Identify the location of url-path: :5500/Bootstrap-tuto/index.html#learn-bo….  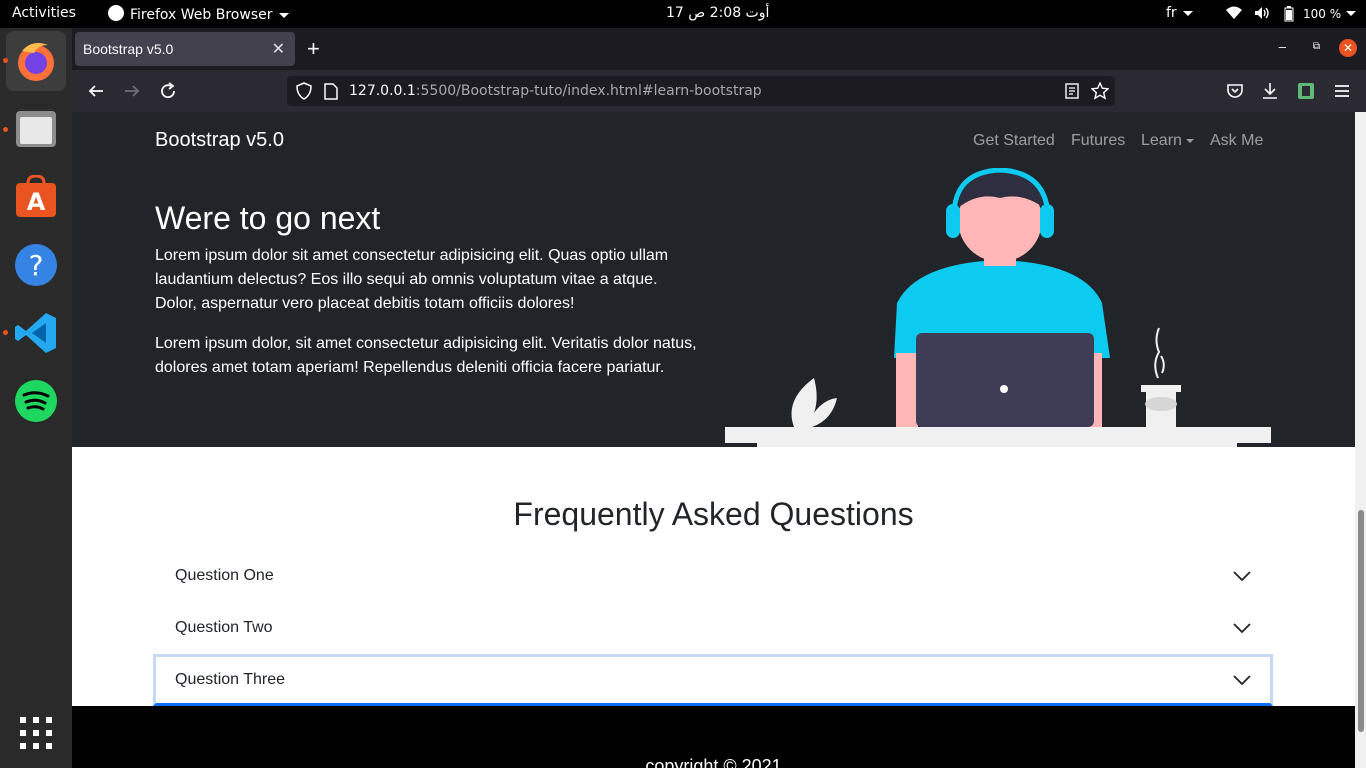
(588, 91).